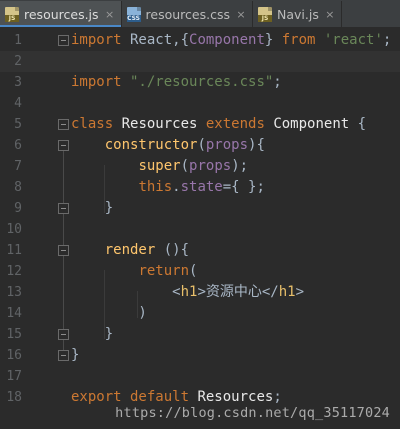 This screenshot has height=429, width=400. What do you see at coordinates (200, 355) in the screenshot?
I see `code-line: 16}` at bounding box center [200, 355].